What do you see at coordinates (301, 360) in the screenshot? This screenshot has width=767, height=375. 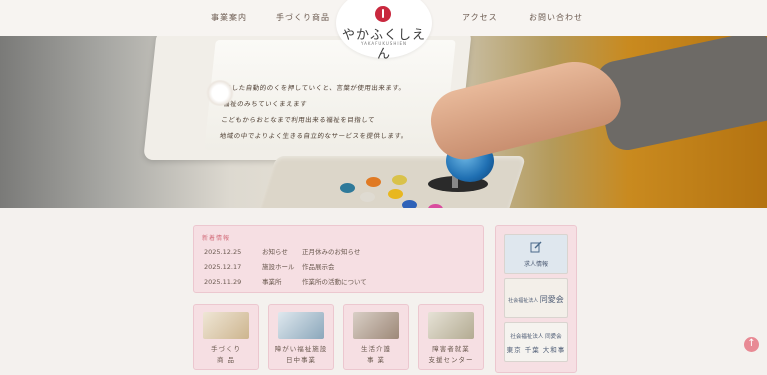 I see `tile-label: 日中事業` at bounding box center [301, 360].